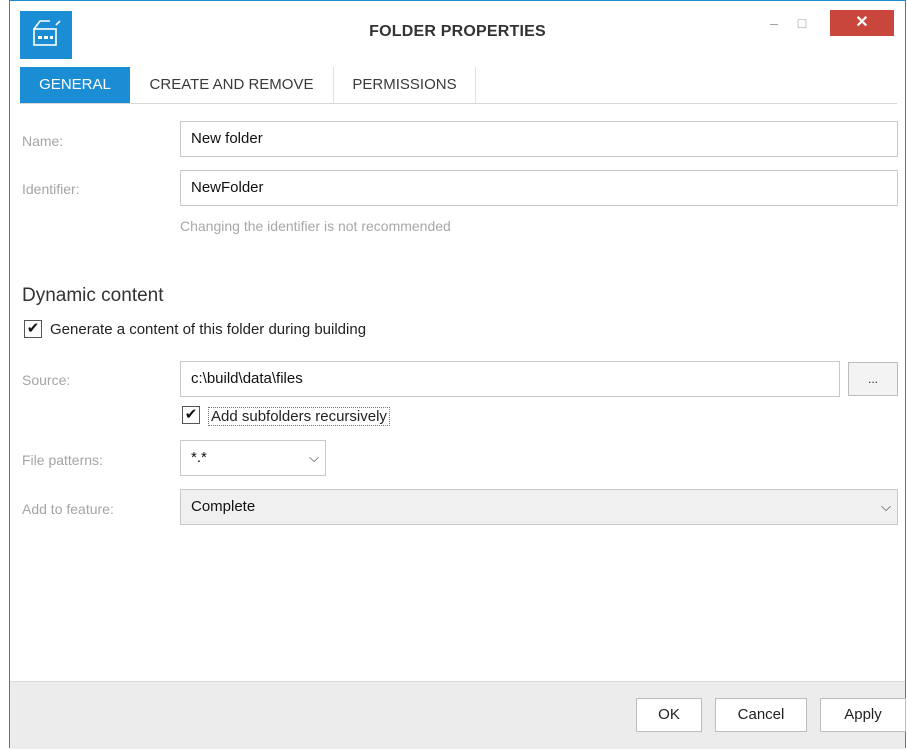 This screenshot has height=750, width=907. What do you see at coordinates (774, 23) in the screenshot?
I see `minimize-button: –` at bounding box center [774, 23].